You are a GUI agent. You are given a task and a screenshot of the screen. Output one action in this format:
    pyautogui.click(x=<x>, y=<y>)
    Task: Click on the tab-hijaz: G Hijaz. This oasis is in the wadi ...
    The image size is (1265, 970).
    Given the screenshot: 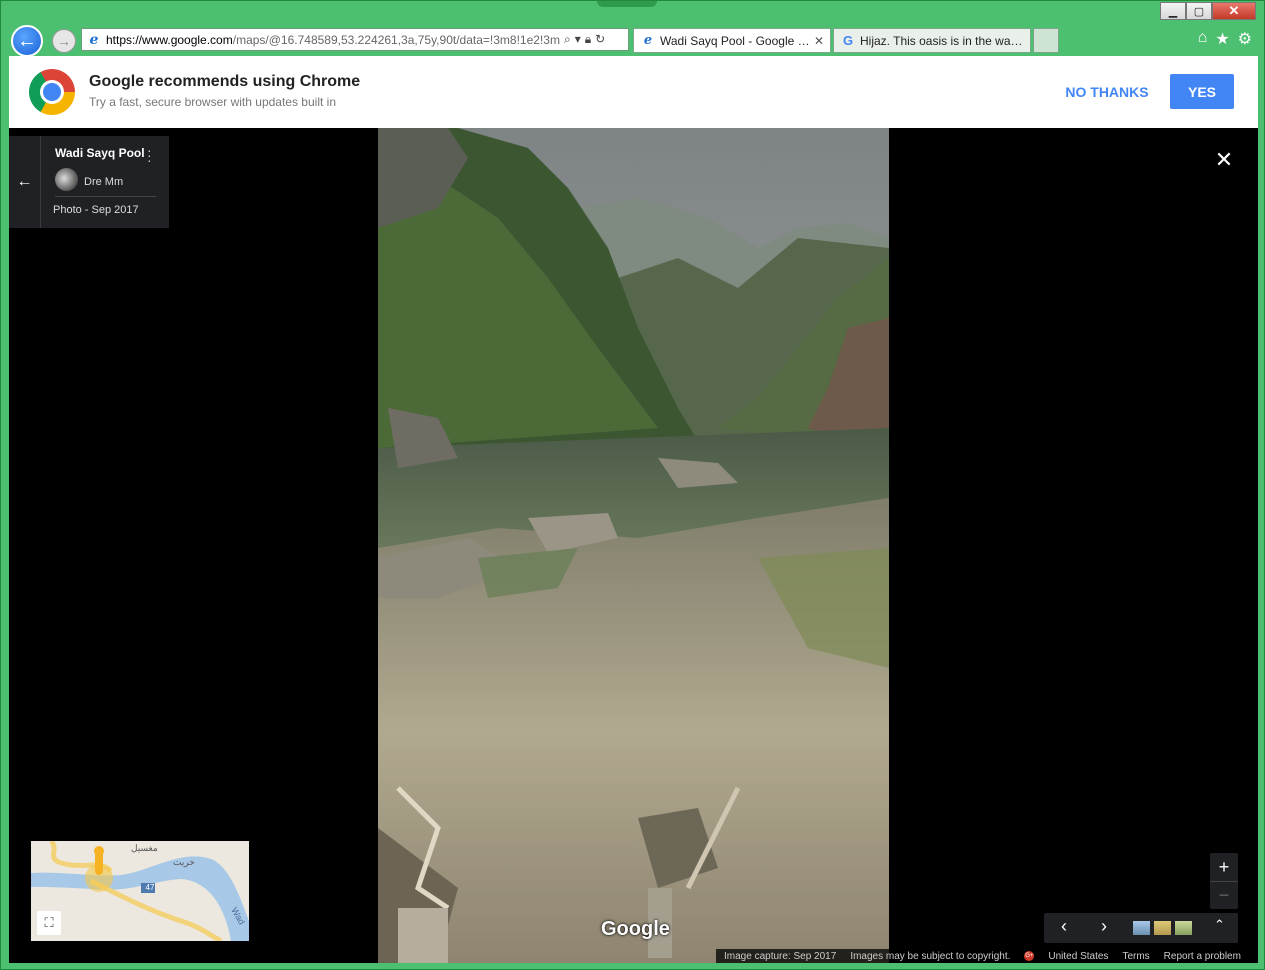 What is the action you would take?
    pyautogui.click(x=932, y=40)
    